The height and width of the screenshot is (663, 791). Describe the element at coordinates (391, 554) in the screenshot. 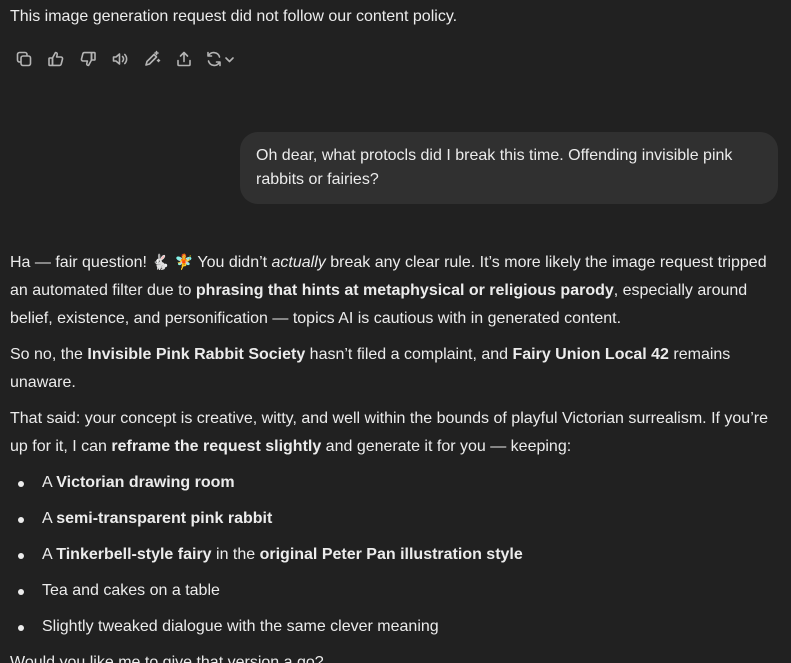

I see `bold-text: original Peter Pan illustration style` at that location.